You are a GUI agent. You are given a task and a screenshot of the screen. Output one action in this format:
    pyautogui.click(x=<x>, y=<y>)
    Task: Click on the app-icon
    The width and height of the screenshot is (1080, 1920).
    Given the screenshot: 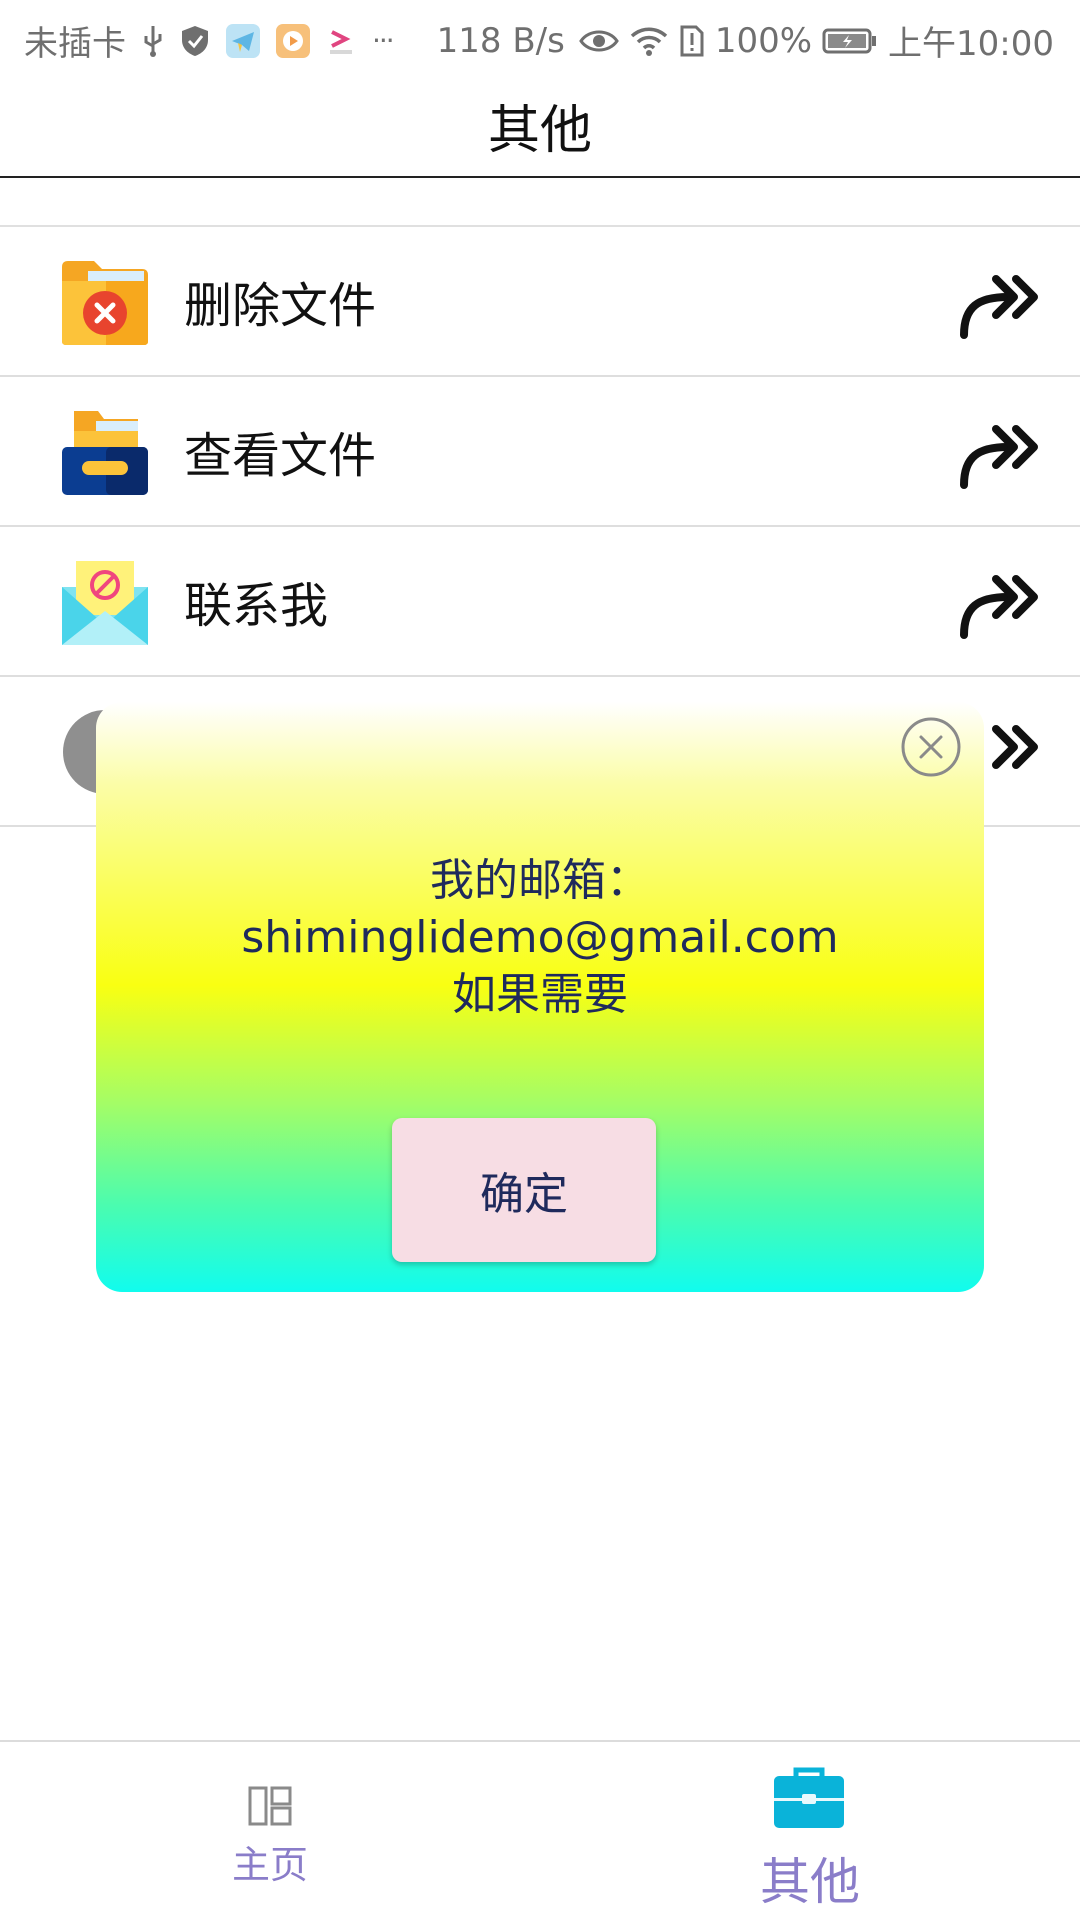 What is the action you would take?
    pyautogui.click(x=341, y=41)
    